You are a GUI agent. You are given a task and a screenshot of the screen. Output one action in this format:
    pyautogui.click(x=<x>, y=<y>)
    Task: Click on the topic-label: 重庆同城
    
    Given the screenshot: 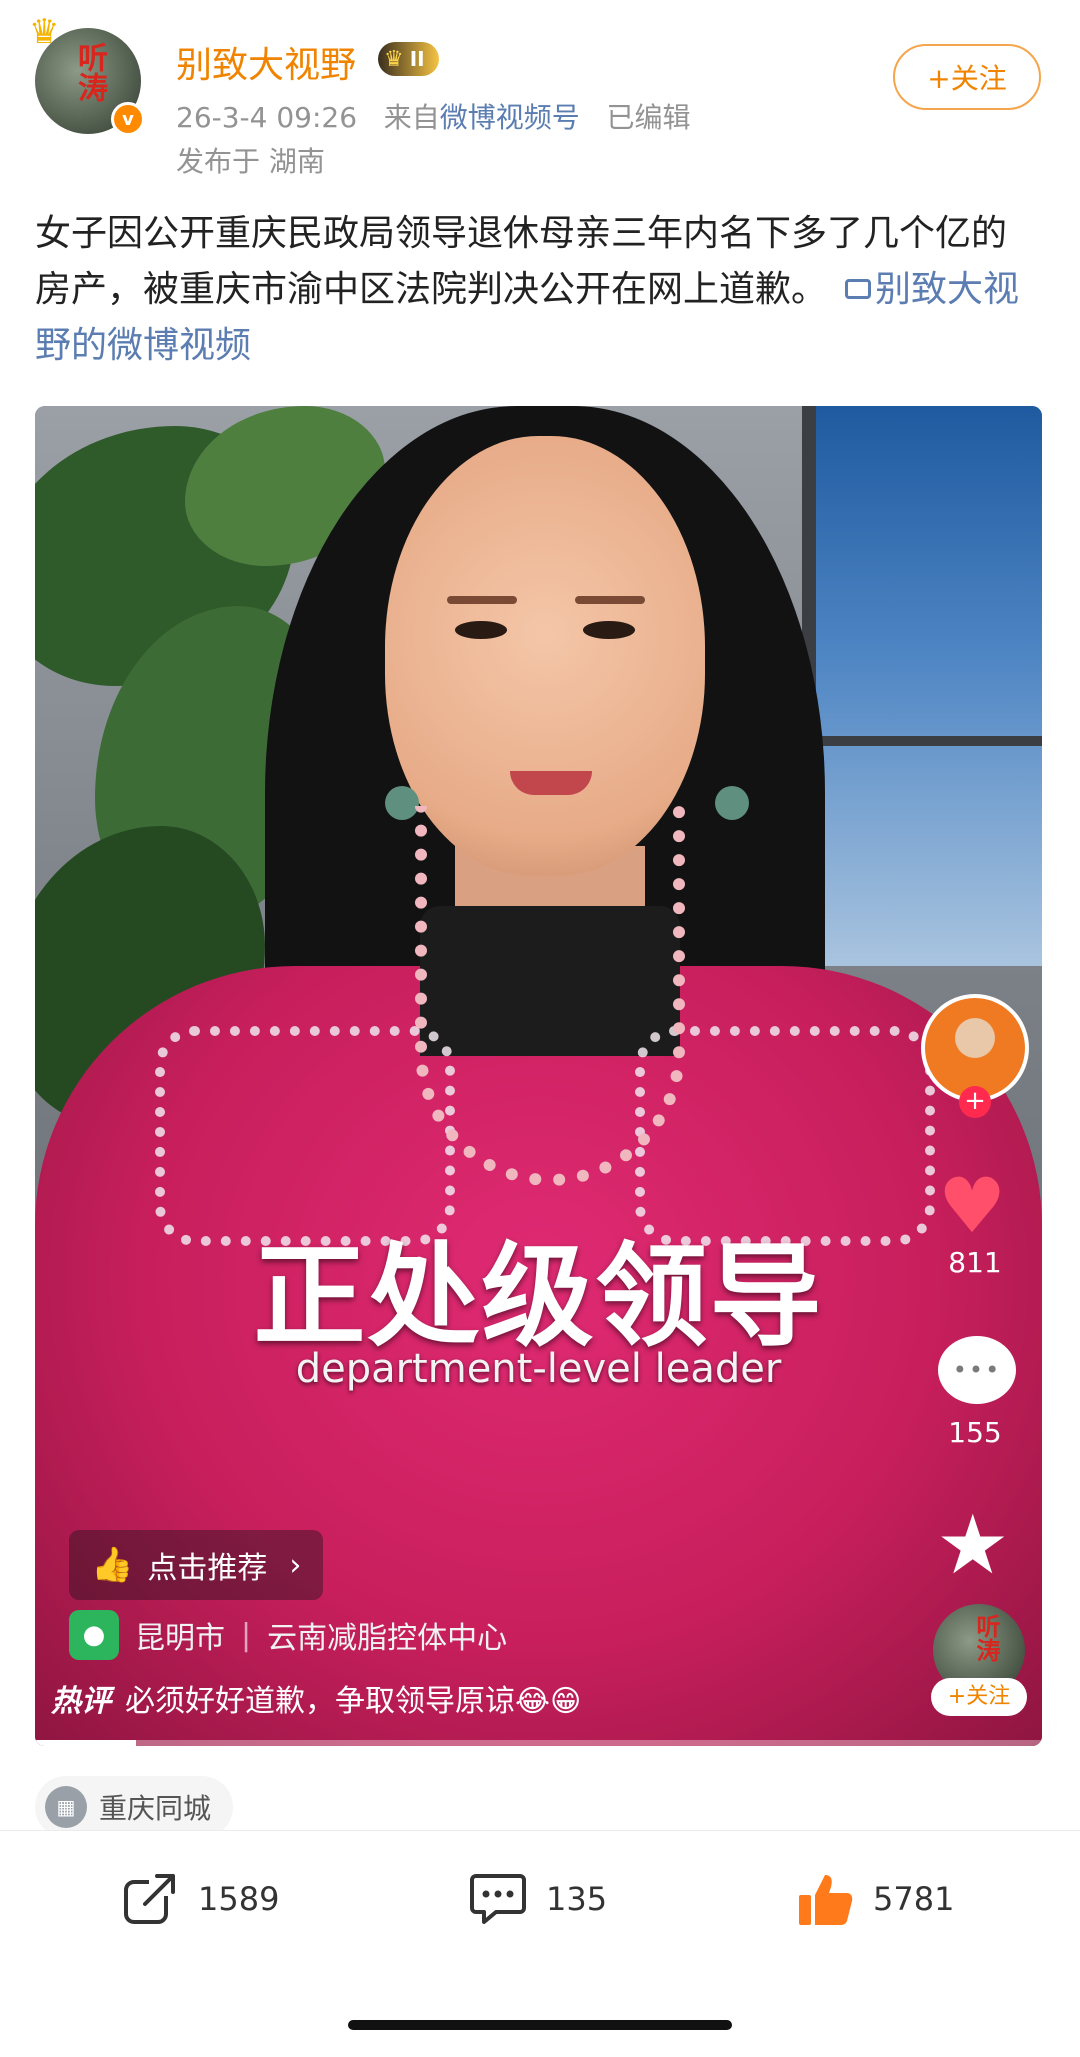 What is the action you would take?
    pyautogui.click(x=155, y=1808)
    